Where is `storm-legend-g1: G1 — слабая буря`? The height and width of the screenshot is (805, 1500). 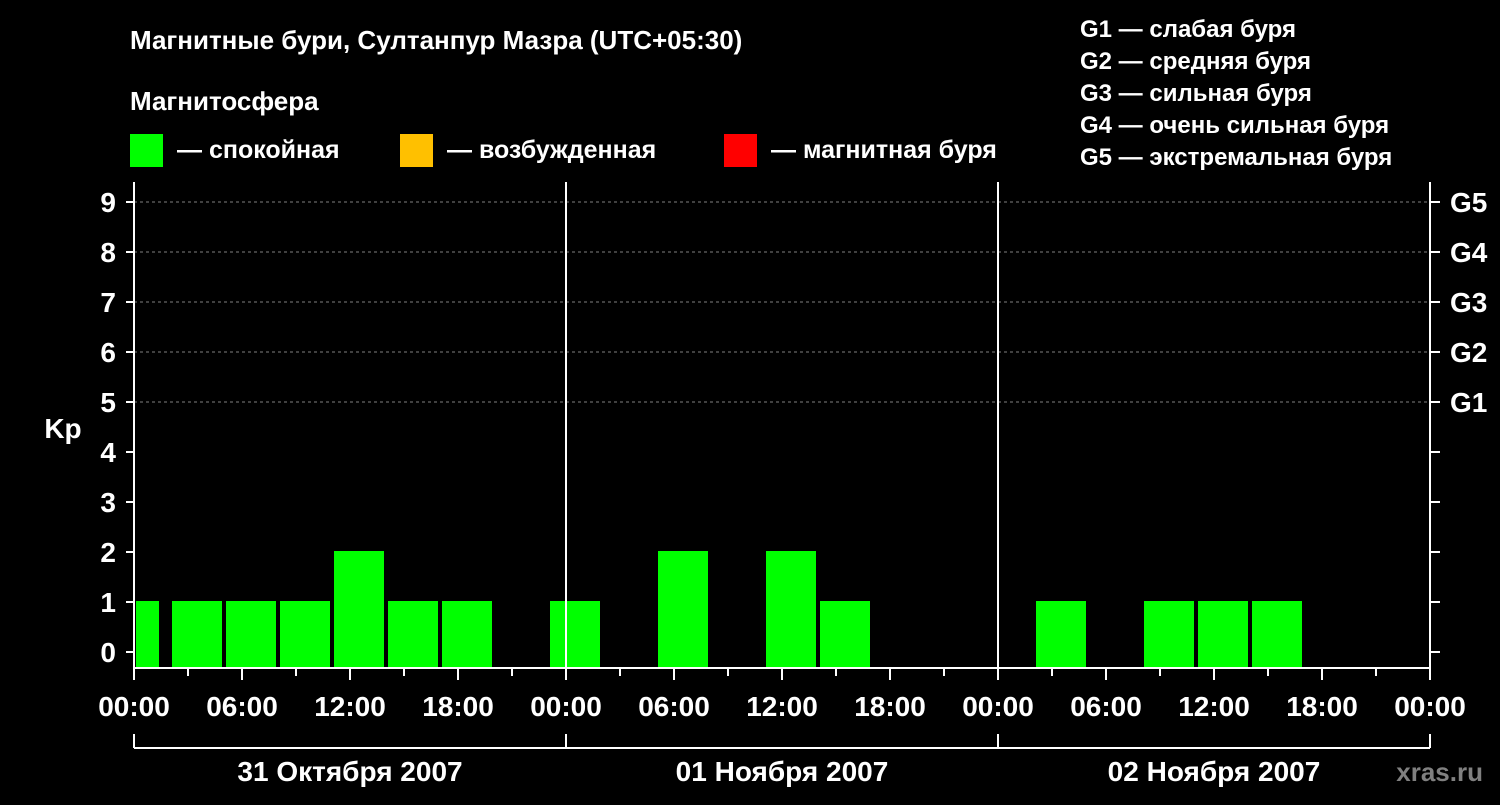
storm-legend-g1: G1 — слабая буря is located at coordinates (1188, 29).